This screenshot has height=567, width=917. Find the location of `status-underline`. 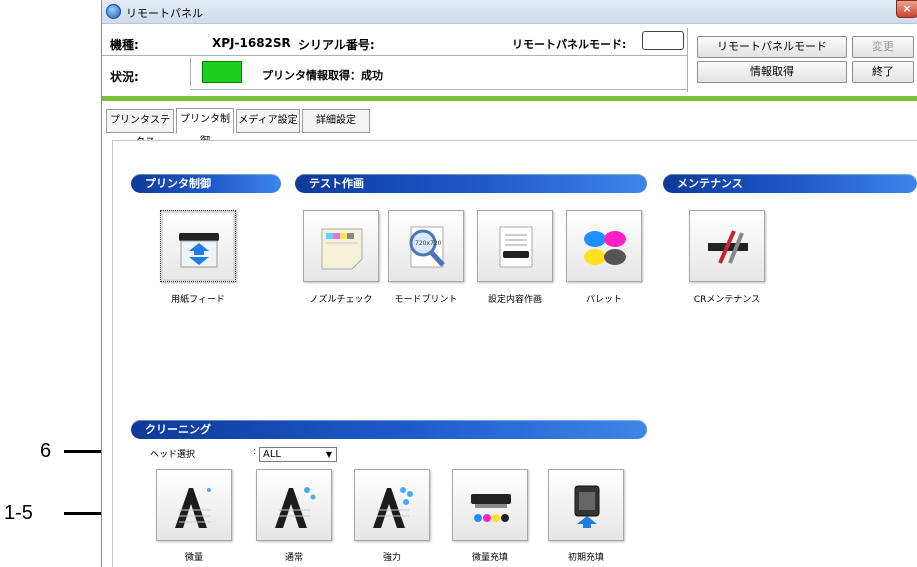

status-underline is located at coordinates (438, 89).